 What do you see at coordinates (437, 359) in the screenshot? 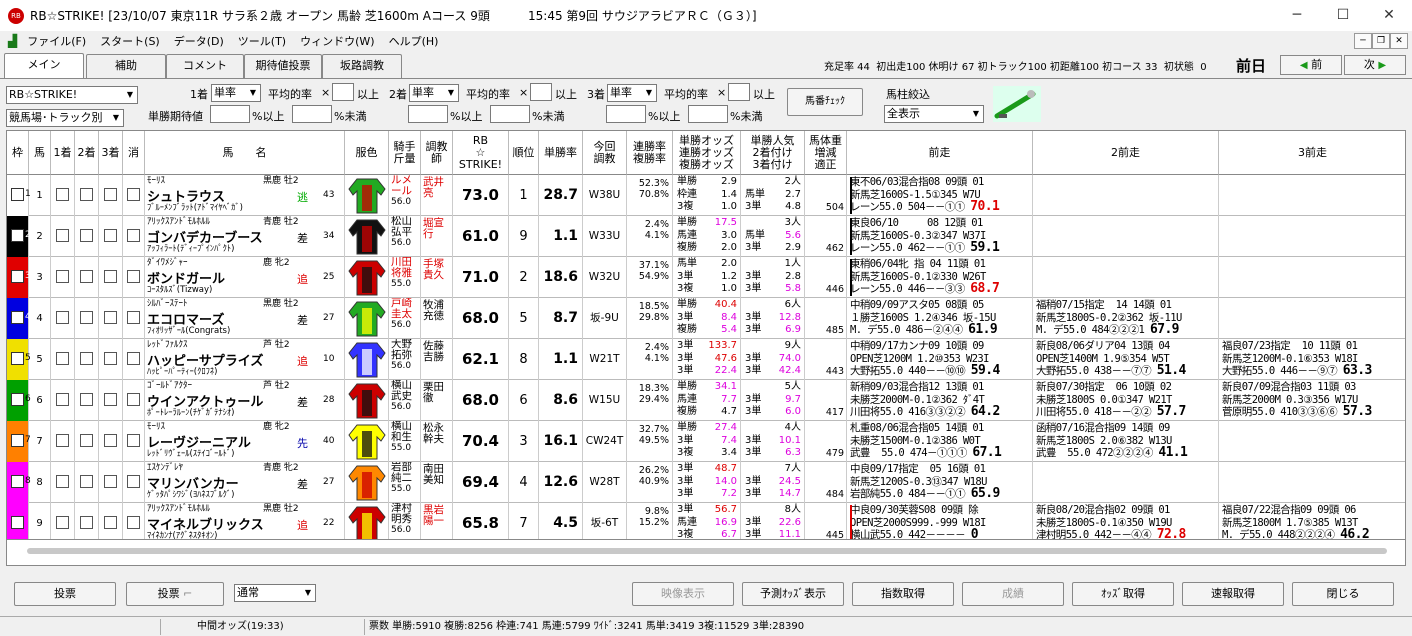
I see `trainer-cell: 佐藤 吉勝` at bounding box center [437, 359].